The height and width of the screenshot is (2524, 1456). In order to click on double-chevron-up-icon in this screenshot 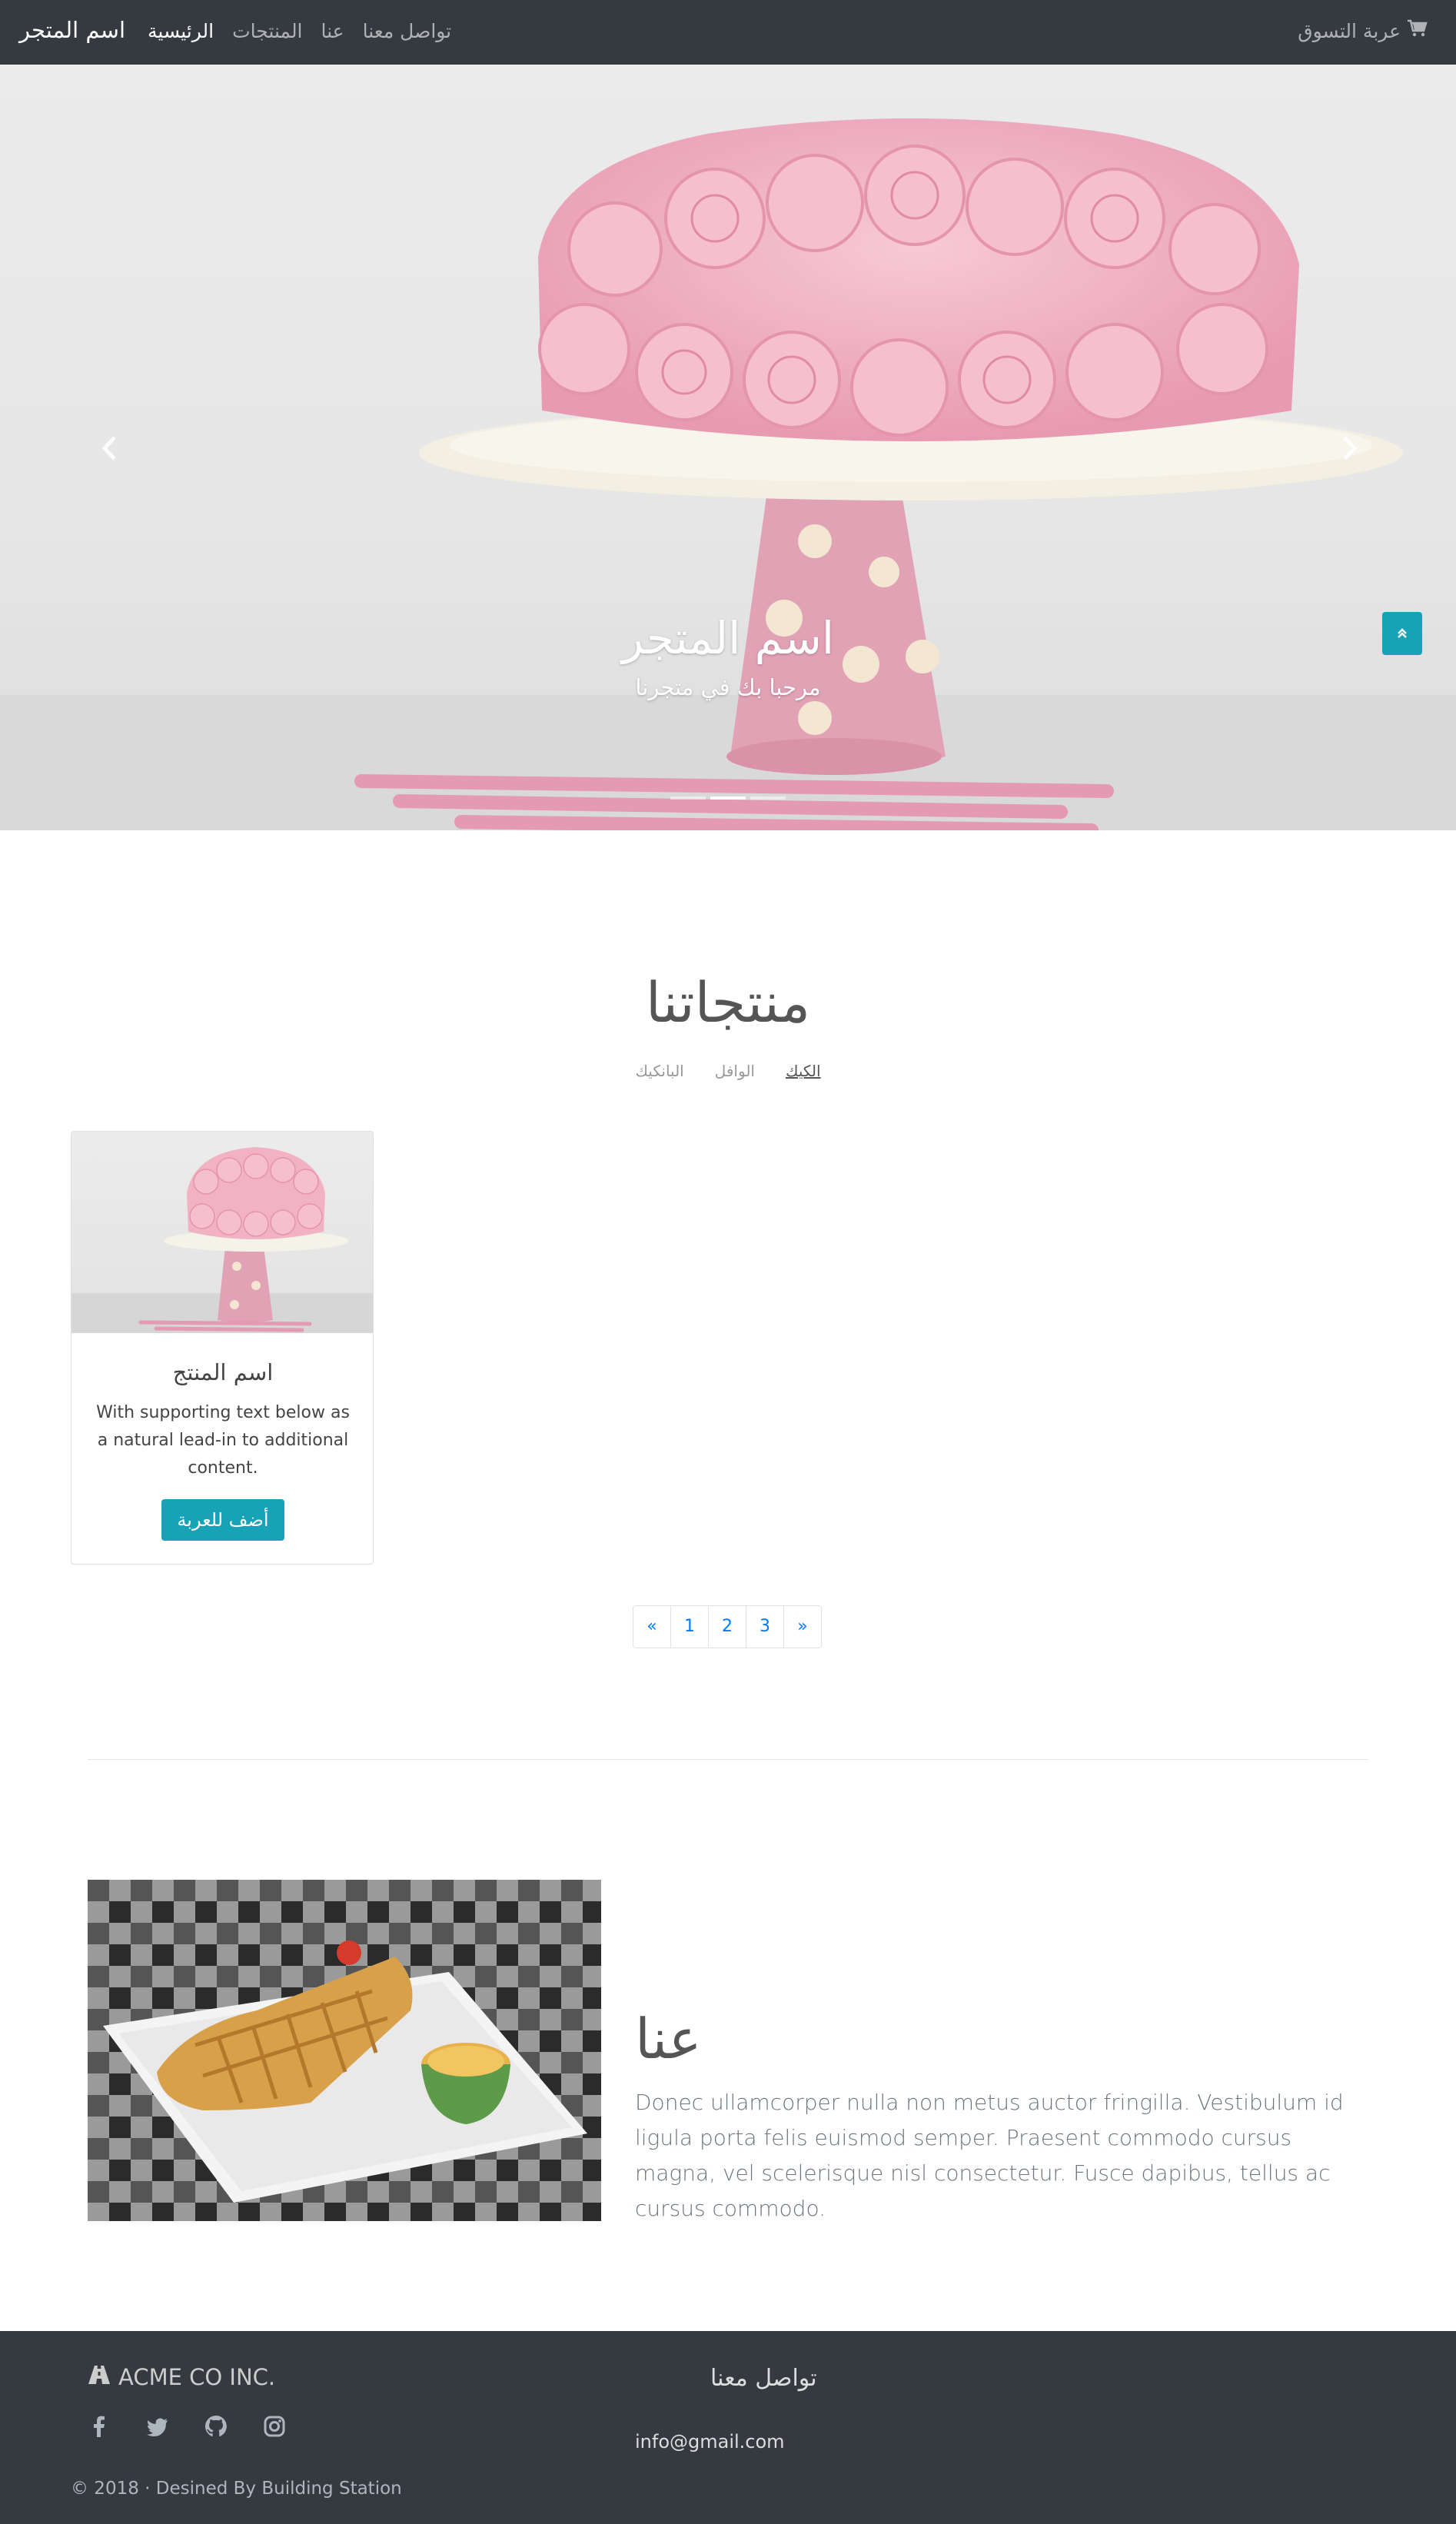, I will do `click(1402, 633)`.